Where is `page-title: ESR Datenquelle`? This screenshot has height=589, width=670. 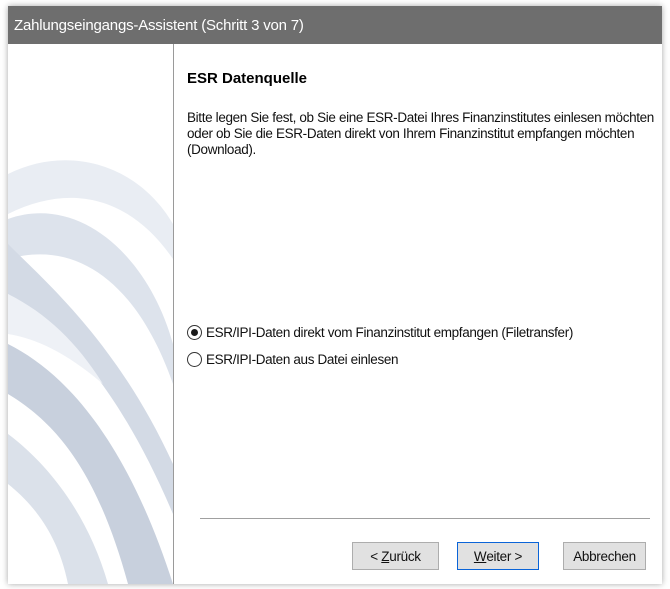
page-title: ESR Datenquelle is located at coordinates (247, 78).